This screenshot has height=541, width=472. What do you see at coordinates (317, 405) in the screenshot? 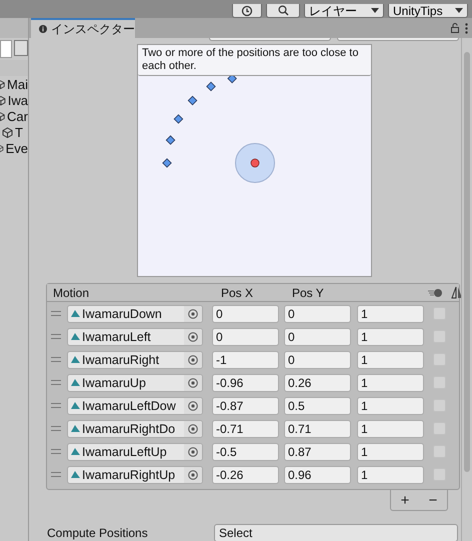
I see `pos-y-field: 0.5` at bounding box center [317, 405].